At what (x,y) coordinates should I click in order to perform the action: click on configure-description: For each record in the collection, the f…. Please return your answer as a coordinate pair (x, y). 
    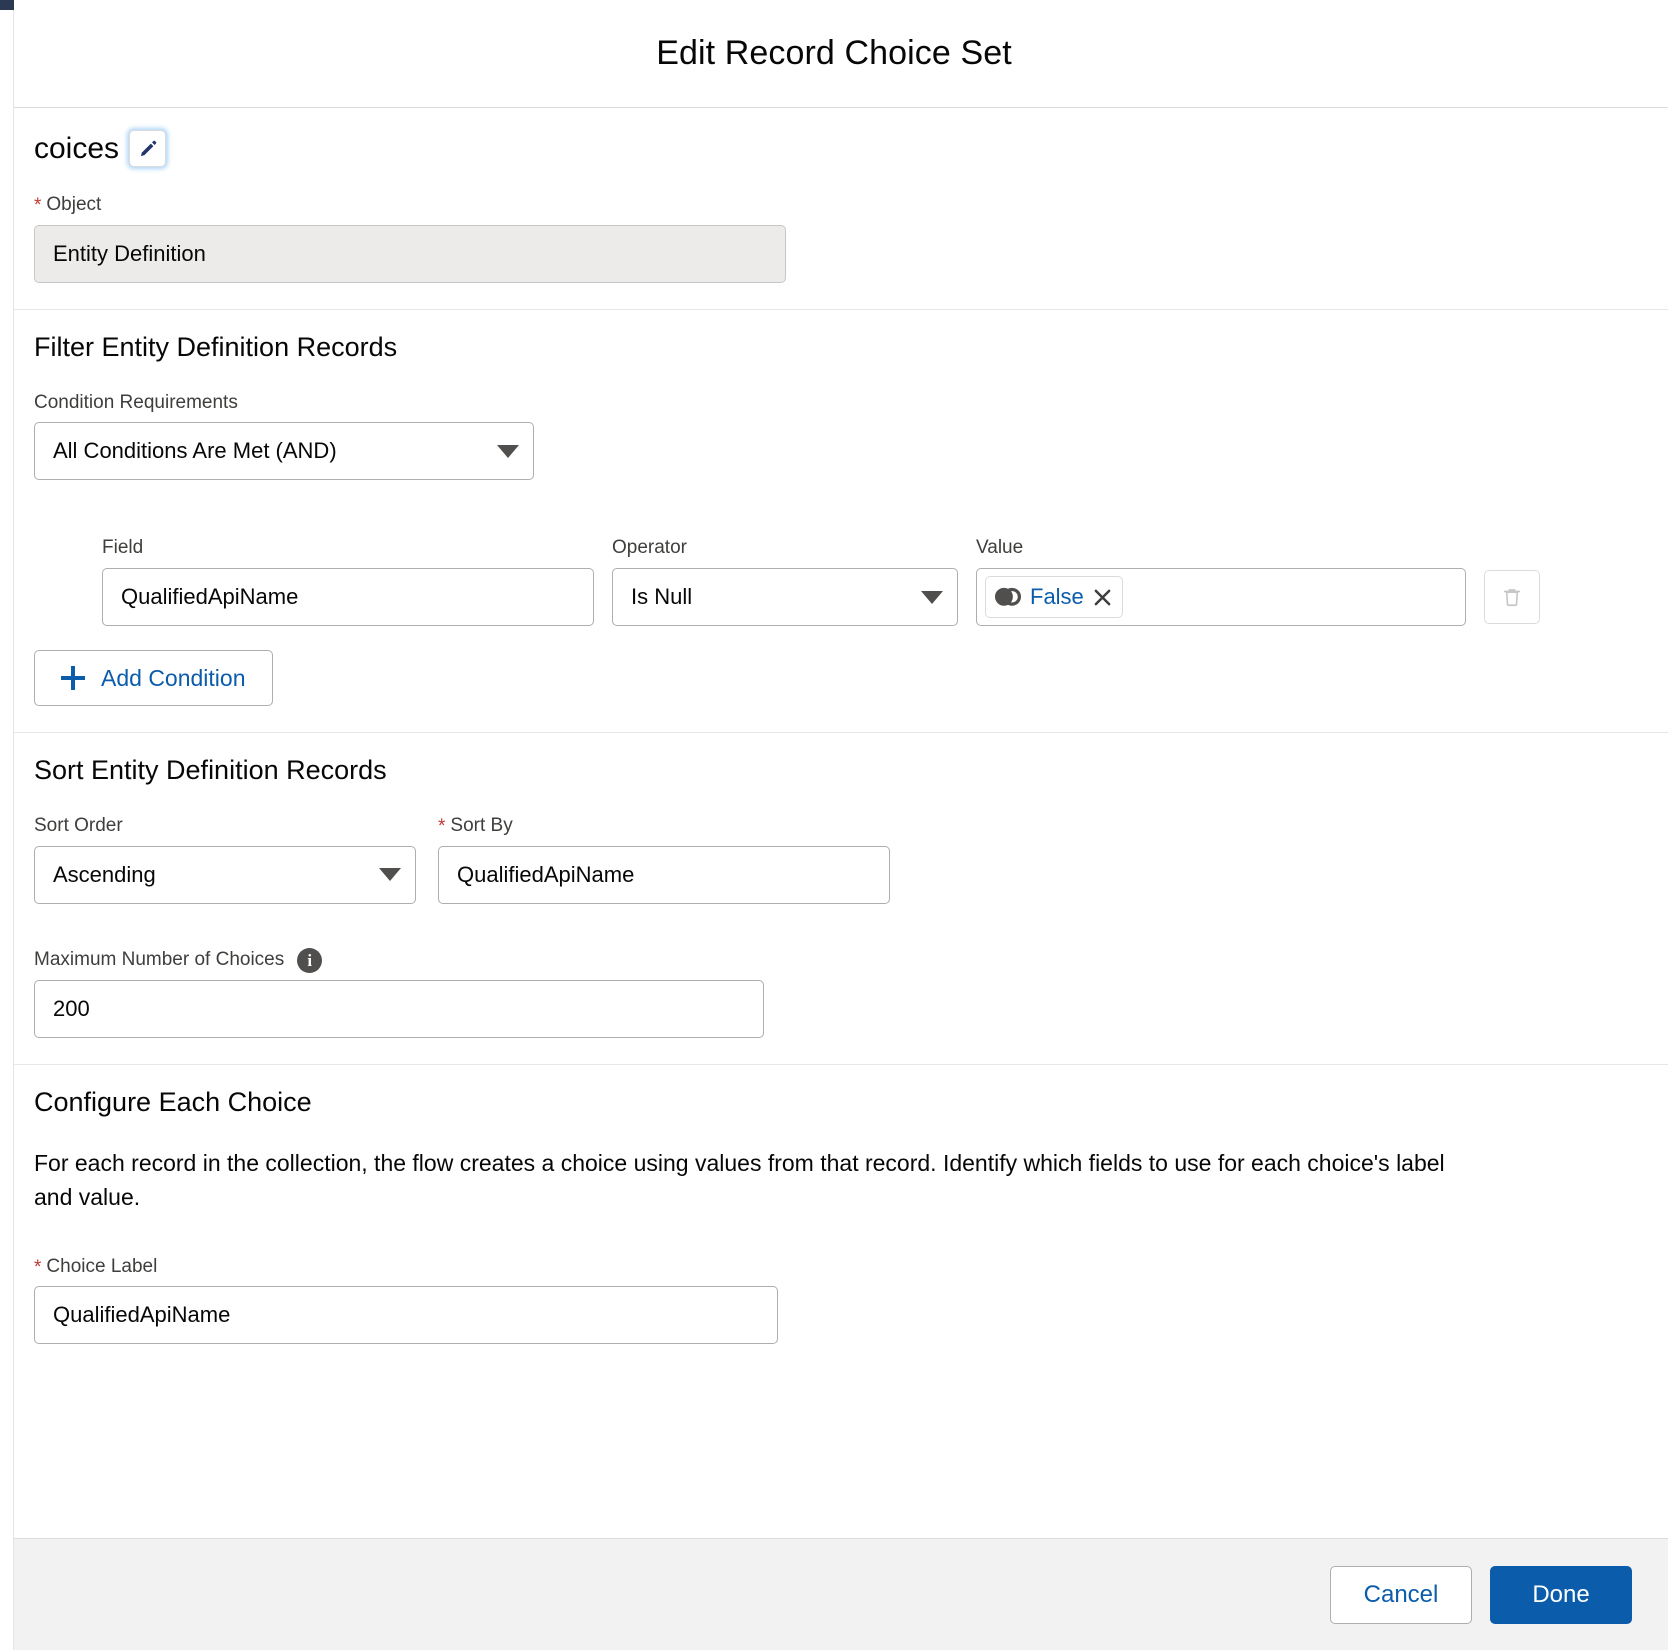
    Looking at the image, I should click on (739, 1180).